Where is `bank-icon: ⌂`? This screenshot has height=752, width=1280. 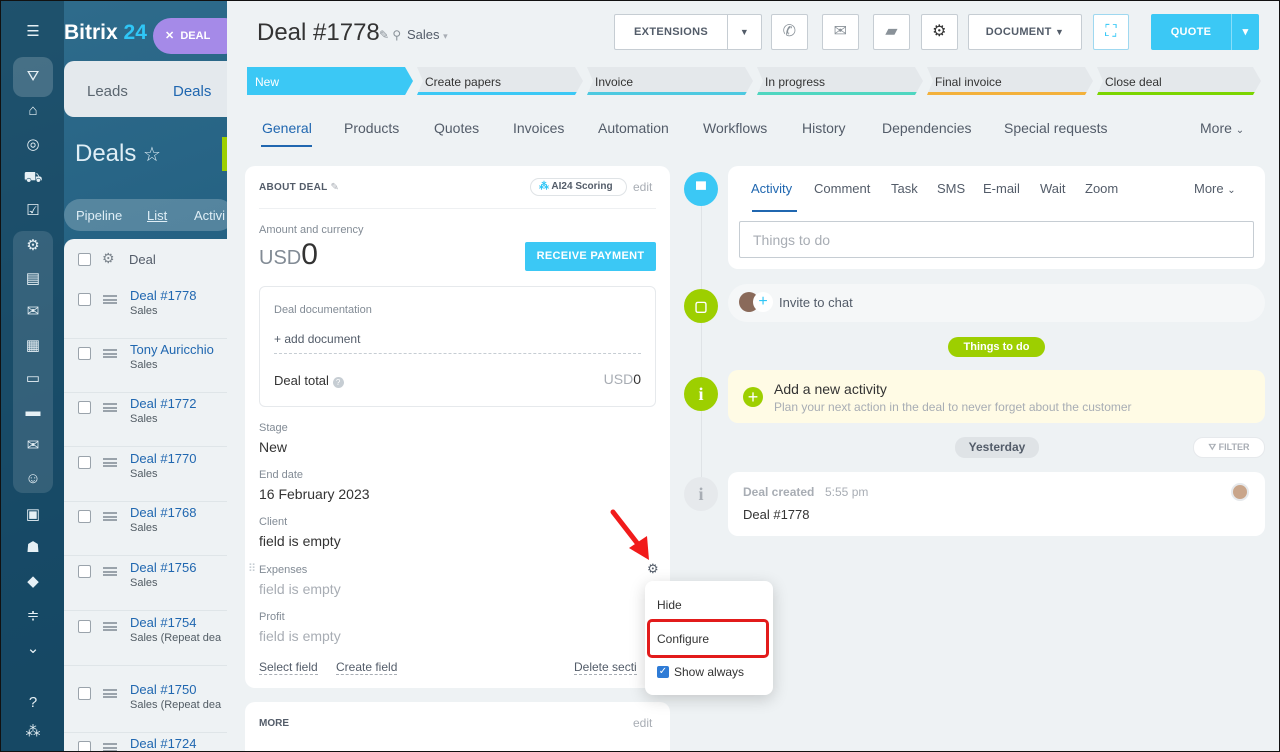 bank-icon: ⌂ is located at coordinates (33, 111).